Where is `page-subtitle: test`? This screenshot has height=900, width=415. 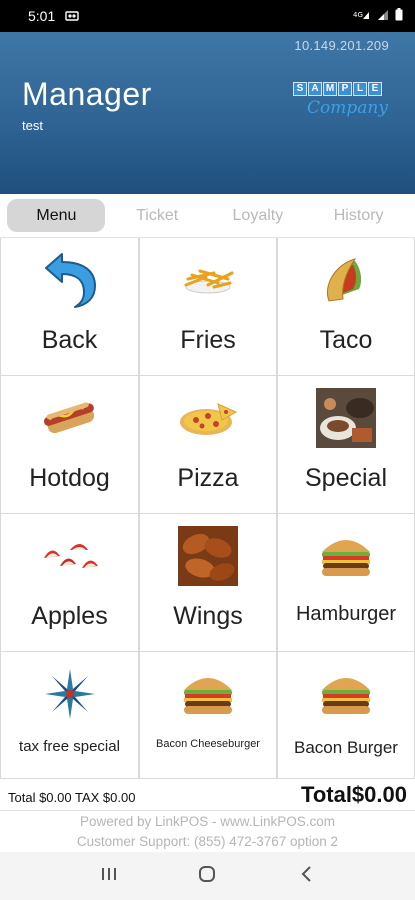 page-subtitle: test is located at coordinates (32, 125).